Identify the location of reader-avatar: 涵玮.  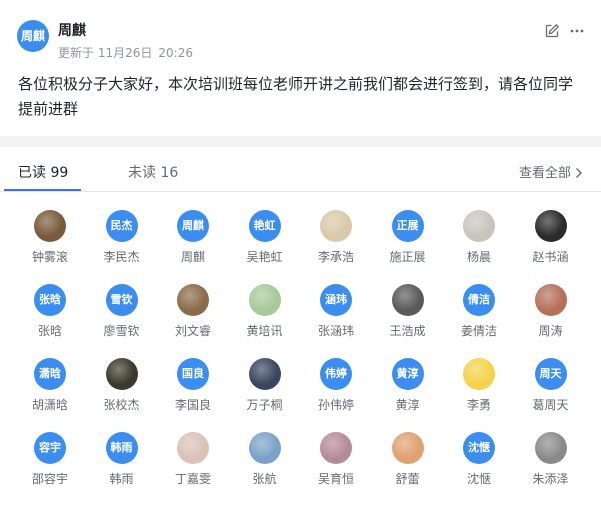
(336, 300).